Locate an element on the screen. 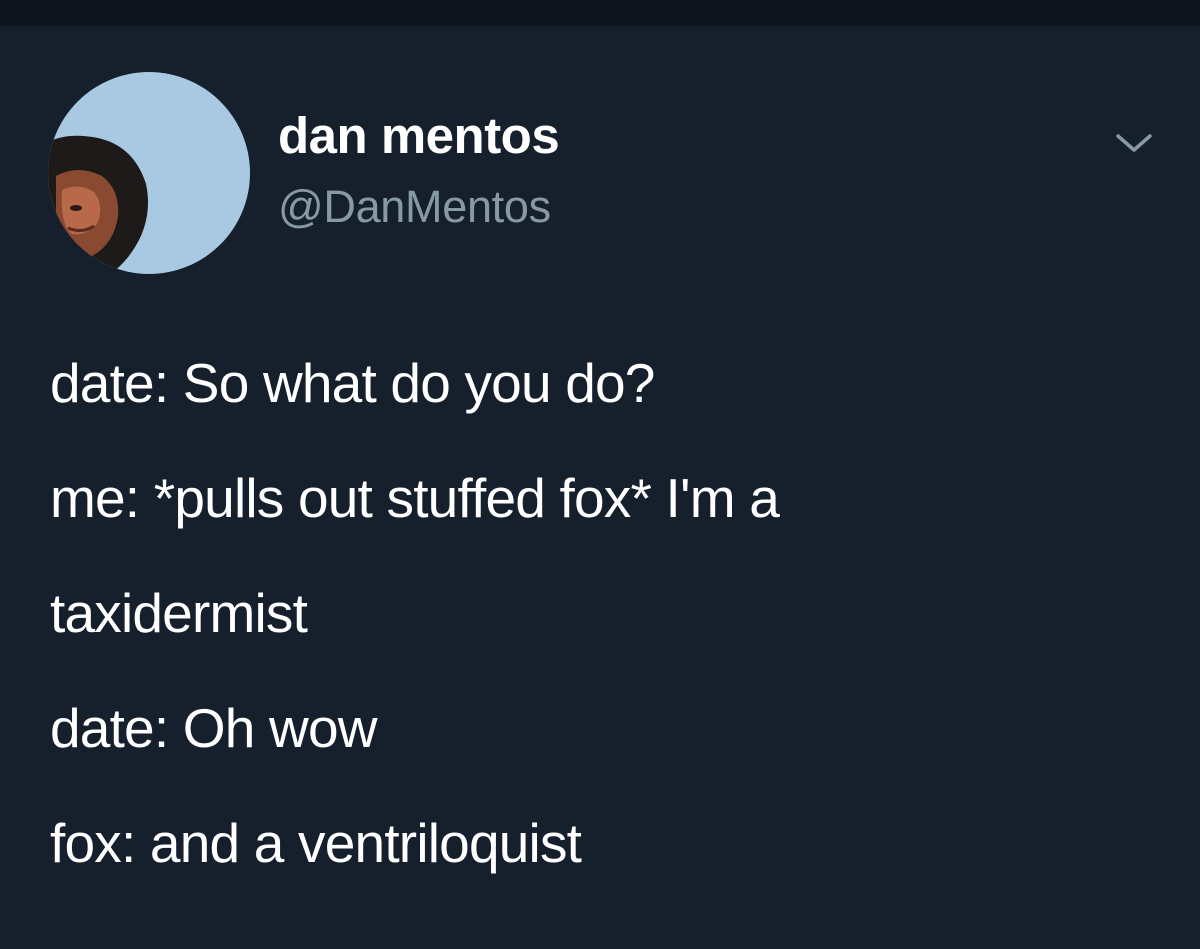 This screenshot has width=1200, height=949. top-bar is located at coordinates (600, 13).